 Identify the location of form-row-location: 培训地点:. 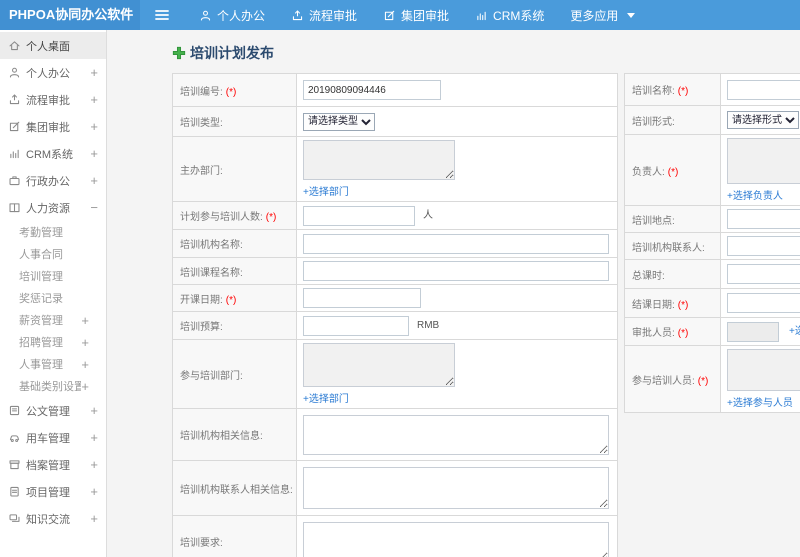
(712, 219).